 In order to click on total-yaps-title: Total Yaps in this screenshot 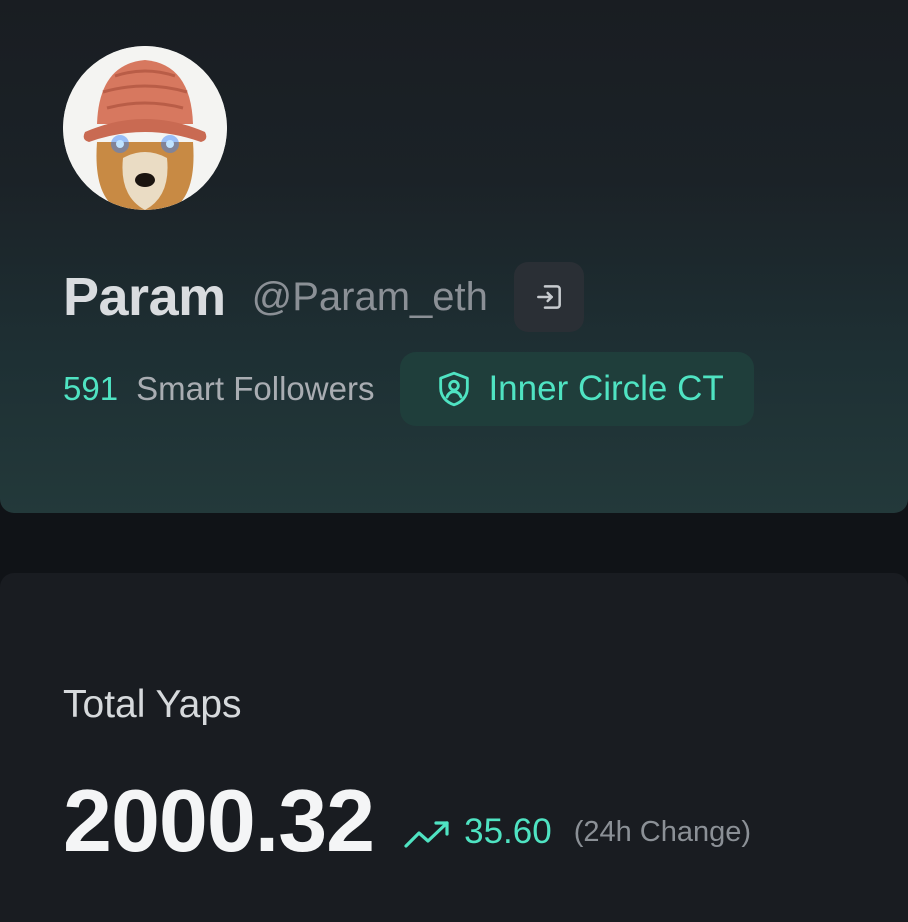, I will do `click(152, 704)`.